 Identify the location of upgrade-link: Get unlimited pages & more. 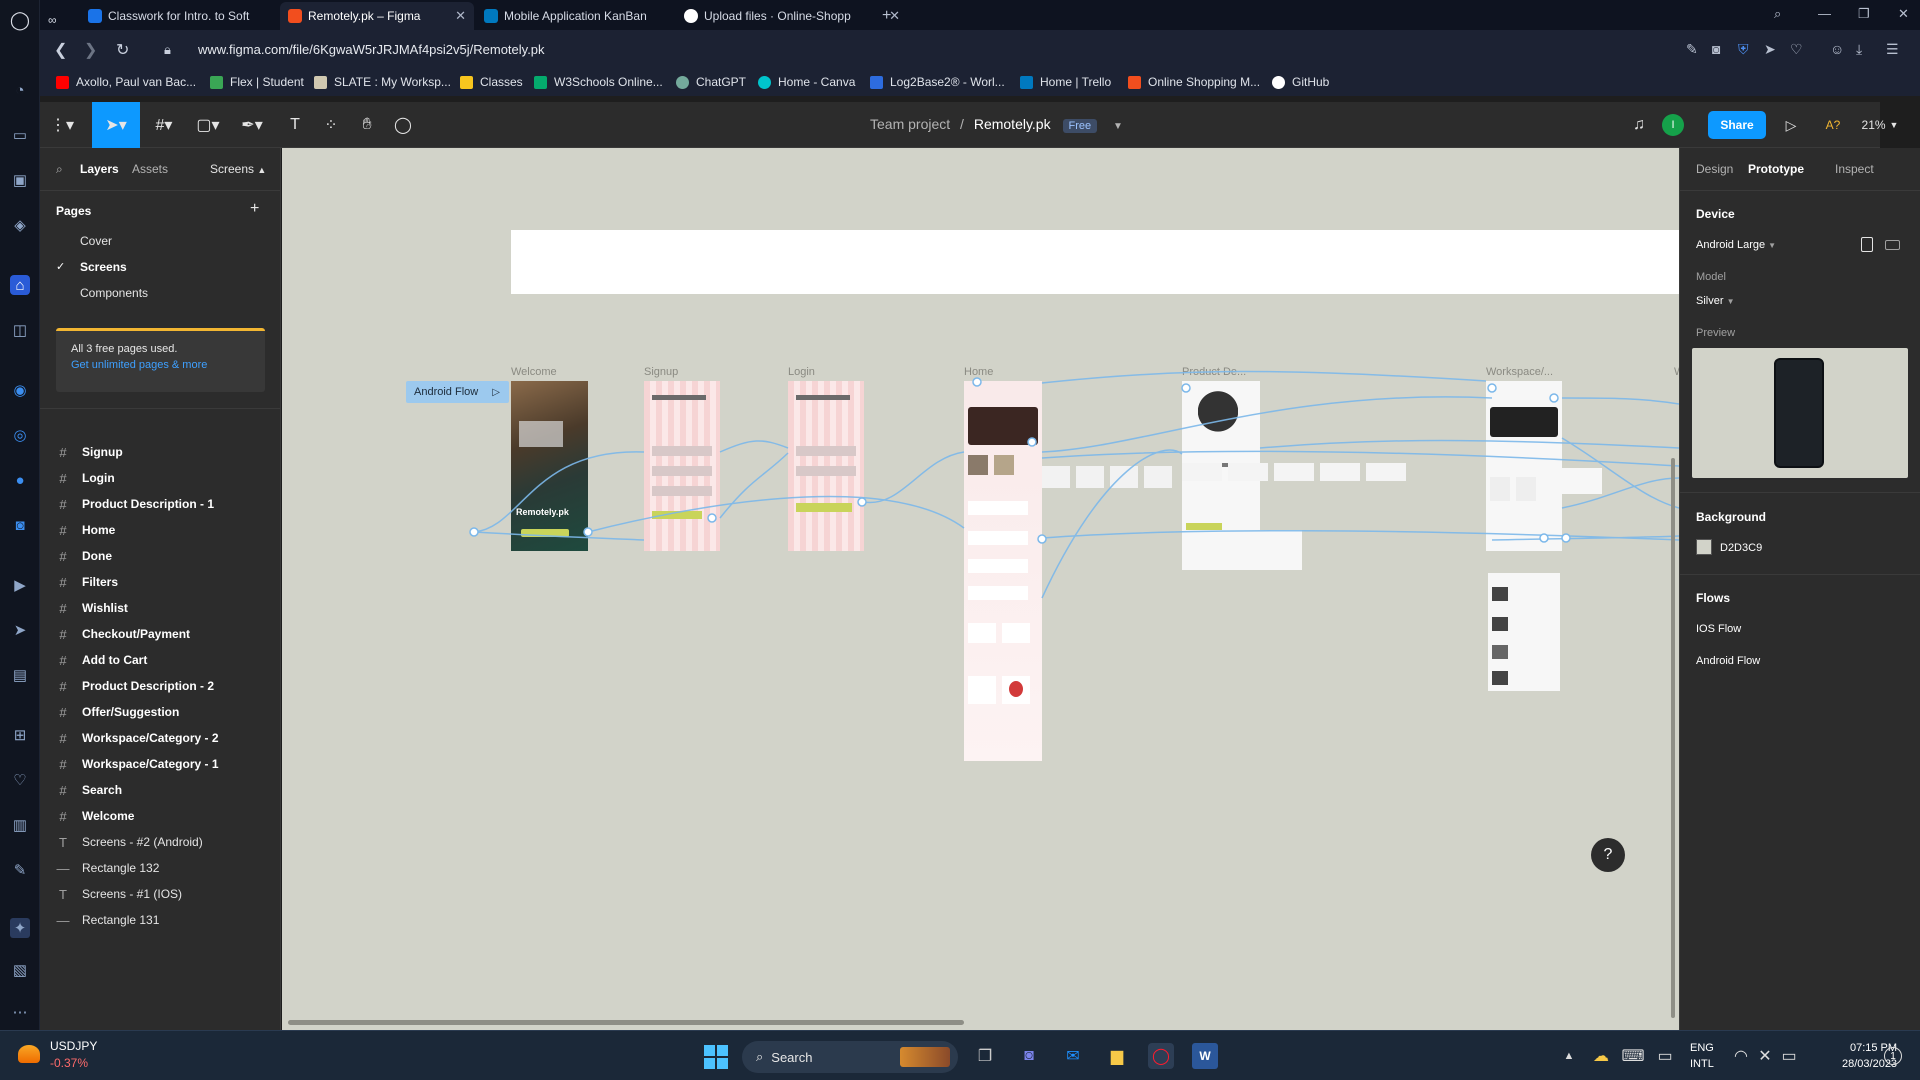
(160, 365).